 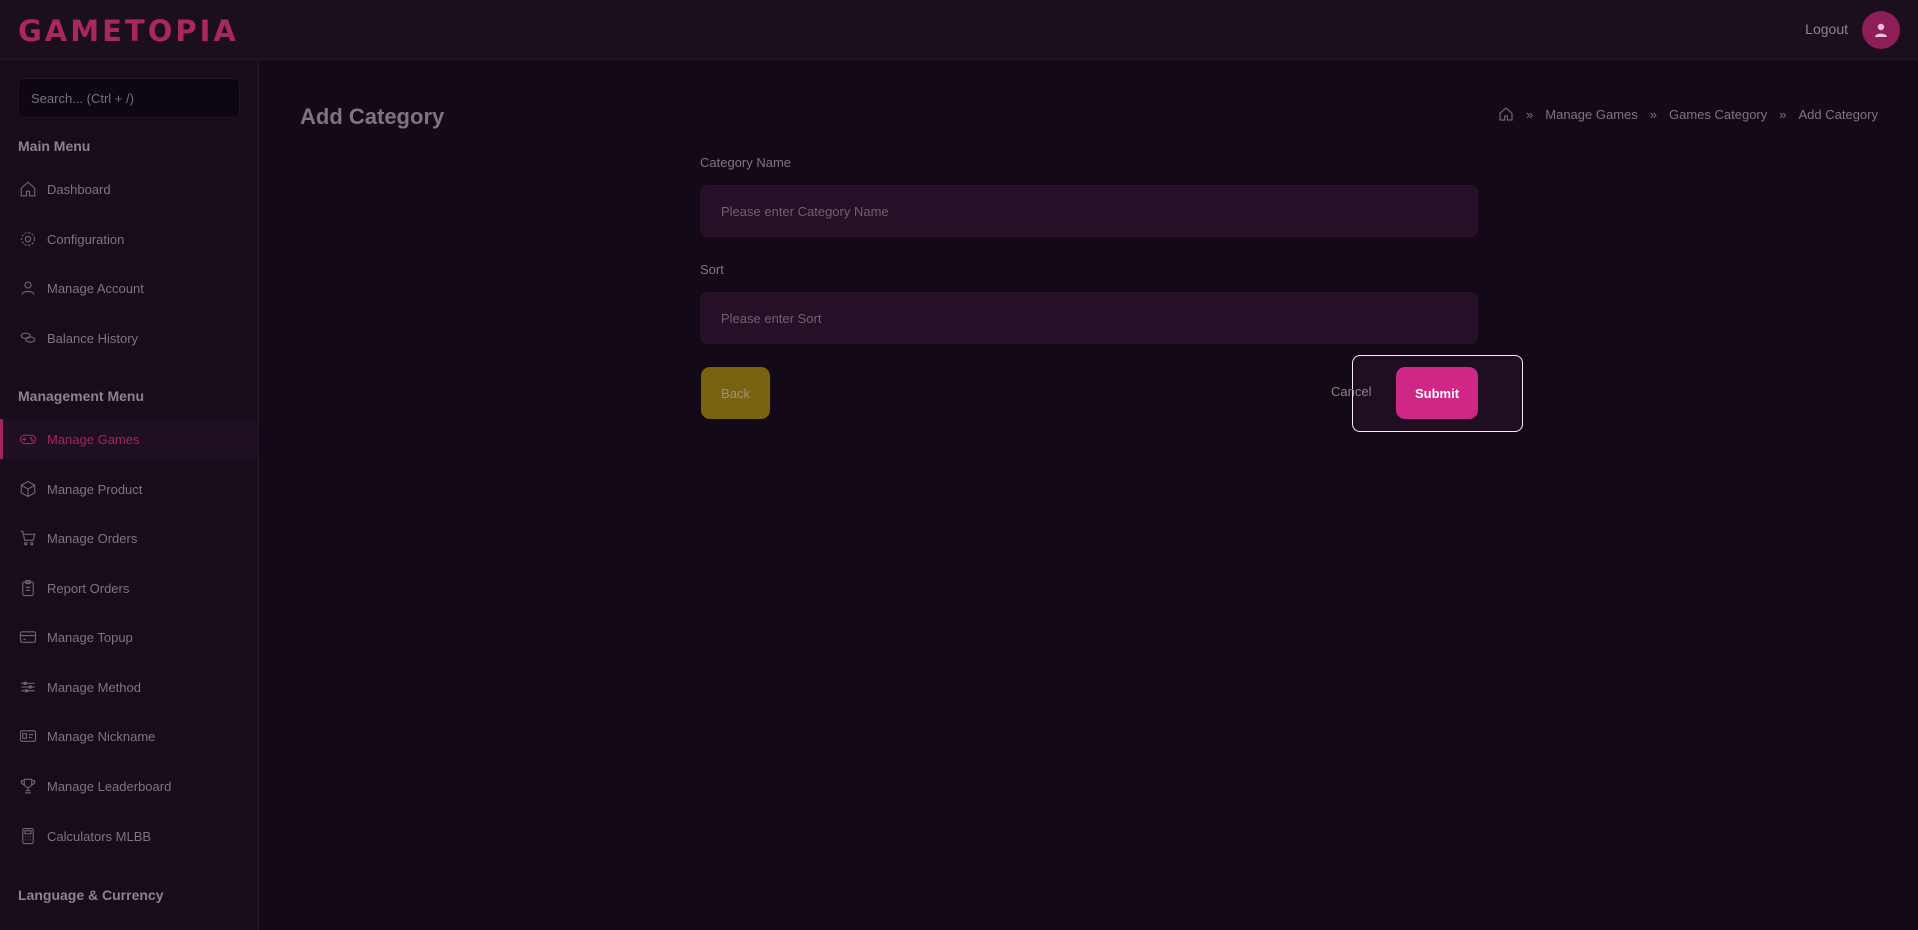 What do you see at coordinates (81, 396) in the screenshot?
I see `management-menu-title: Management Menu` at bounding box center [81, 396].